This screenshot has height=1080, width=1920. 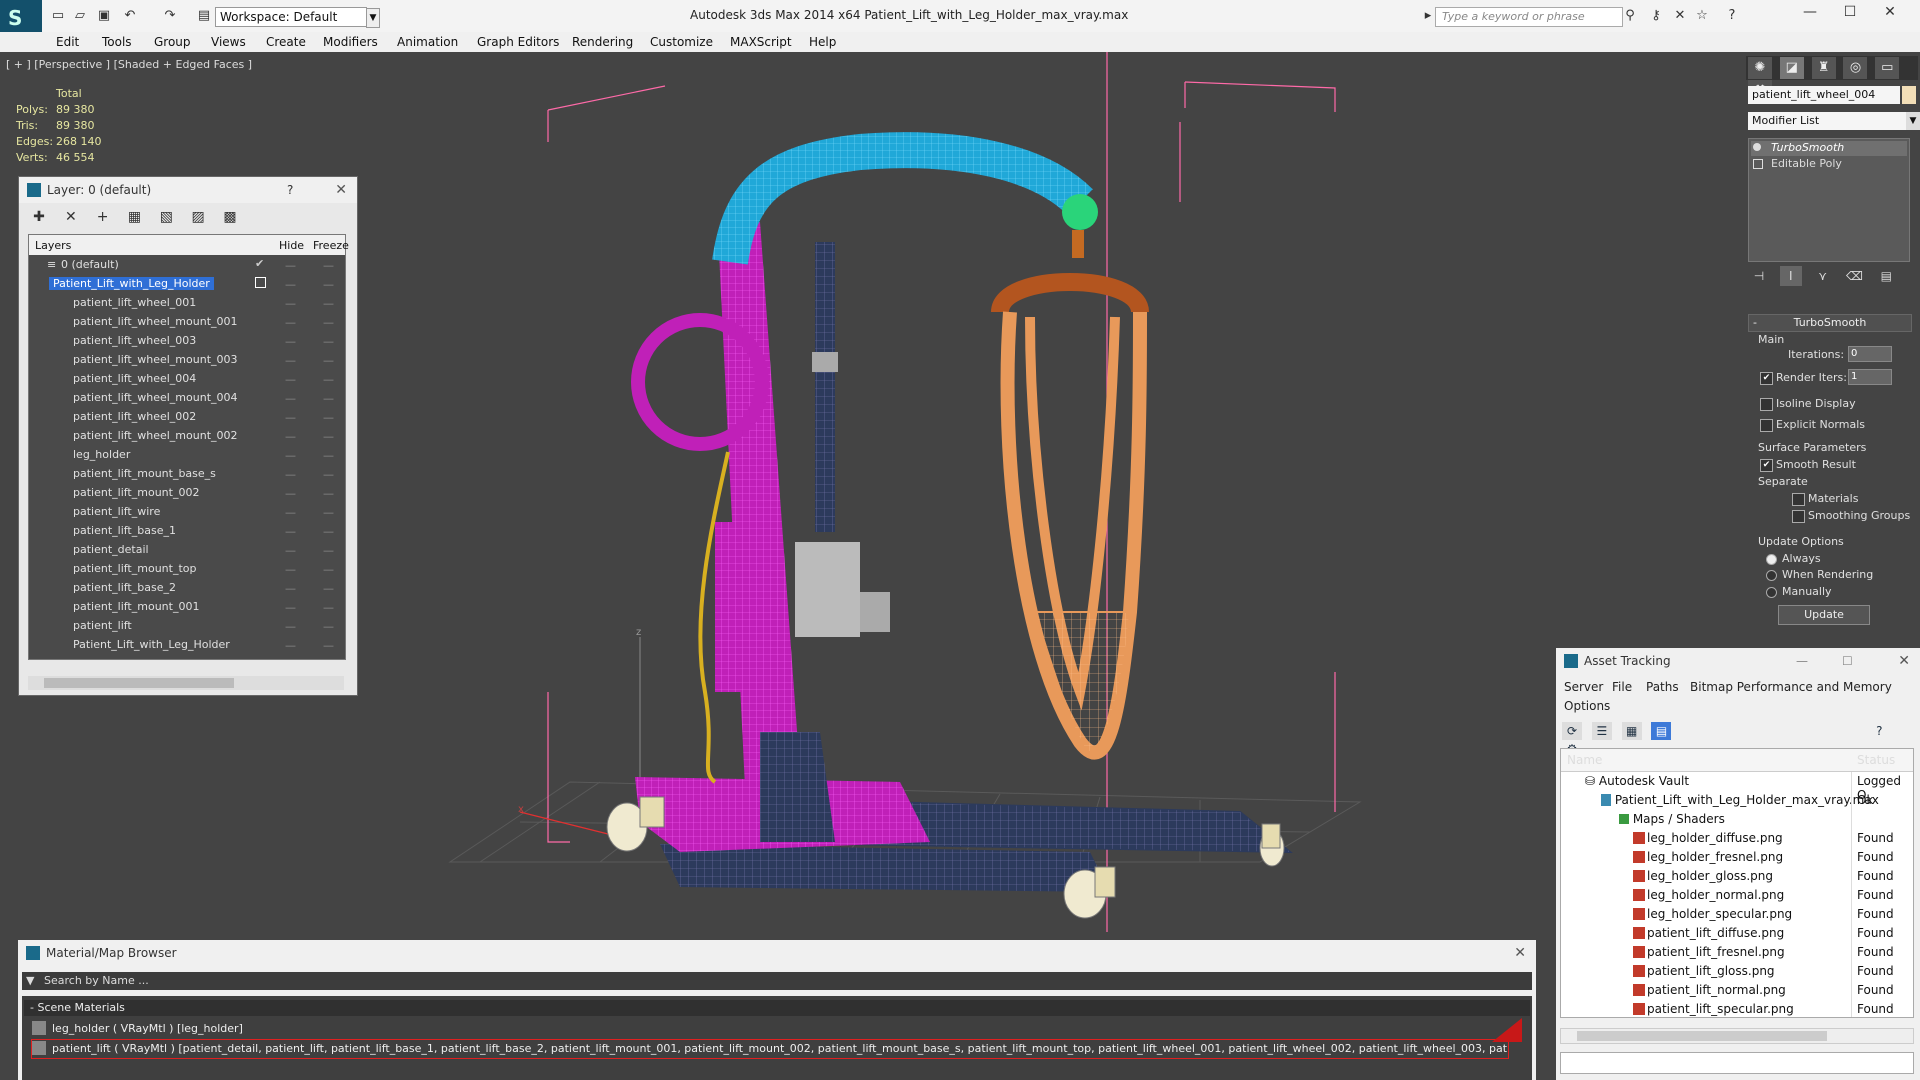 I want to click on create-tab-icon: ✺, so click(x=1760, y=68).